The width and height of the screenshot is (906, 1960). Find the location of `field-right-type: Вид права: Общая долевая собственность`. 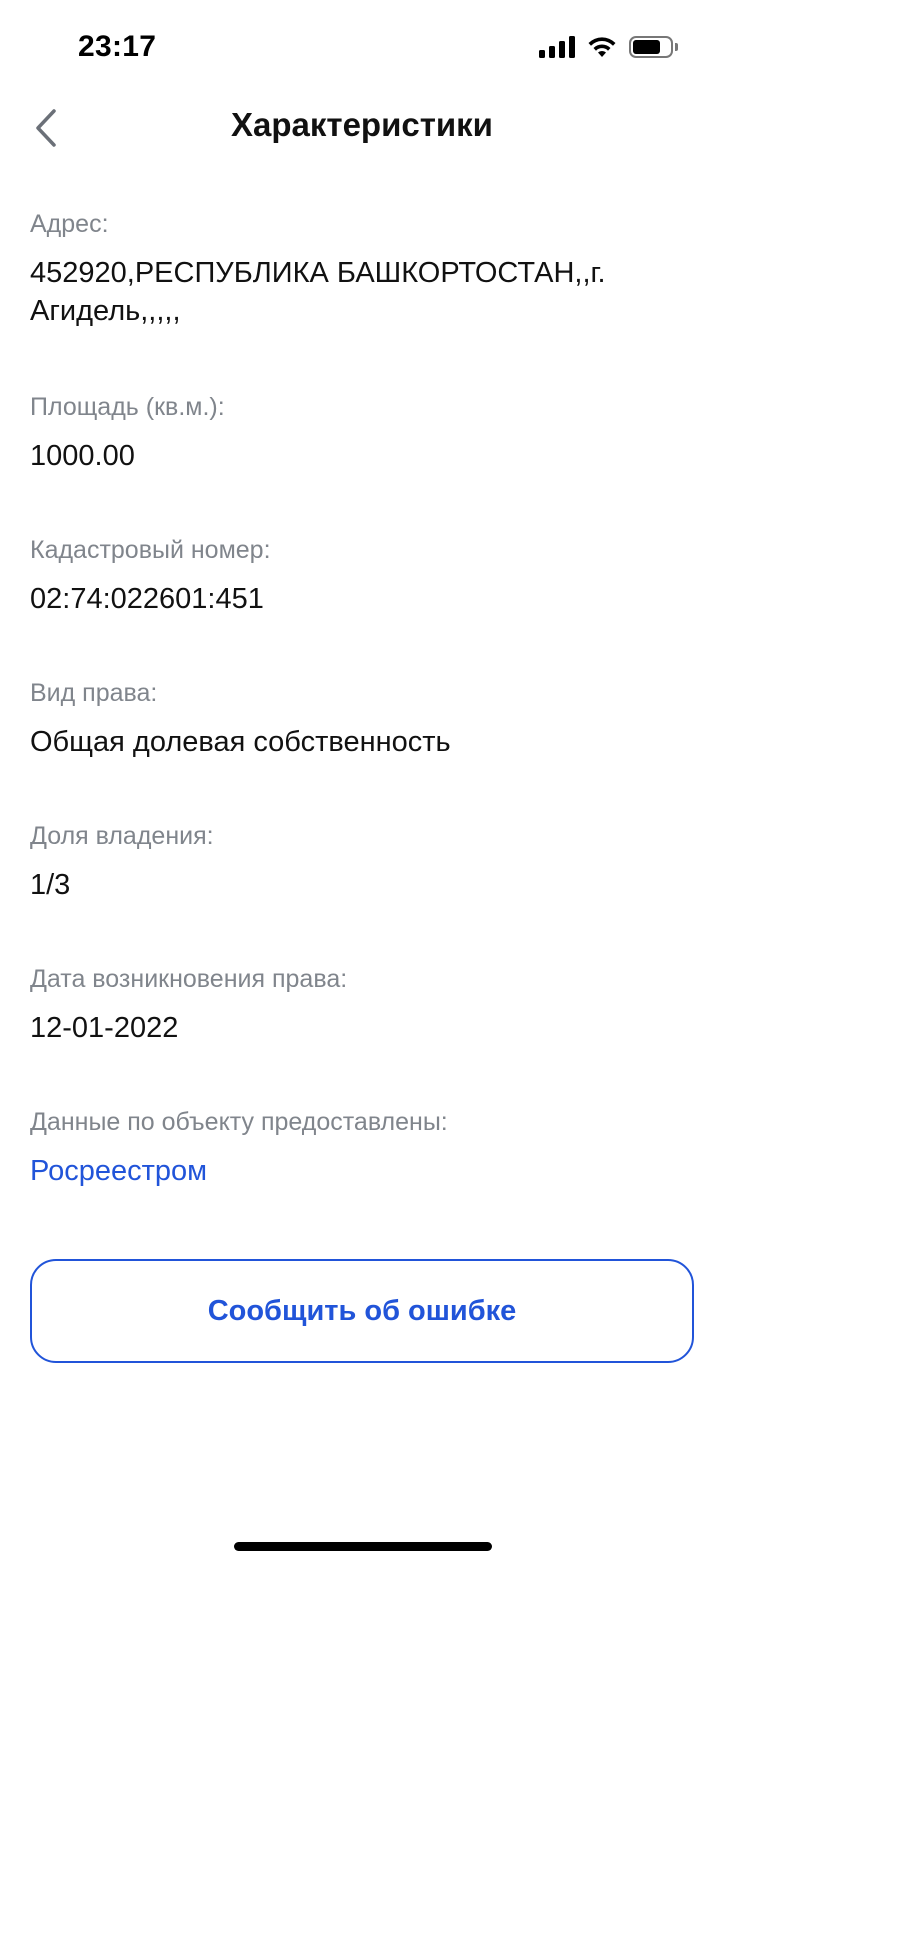

field-right-type: Вид права: Общая долевая собственность is located at coordinates (240, 719).